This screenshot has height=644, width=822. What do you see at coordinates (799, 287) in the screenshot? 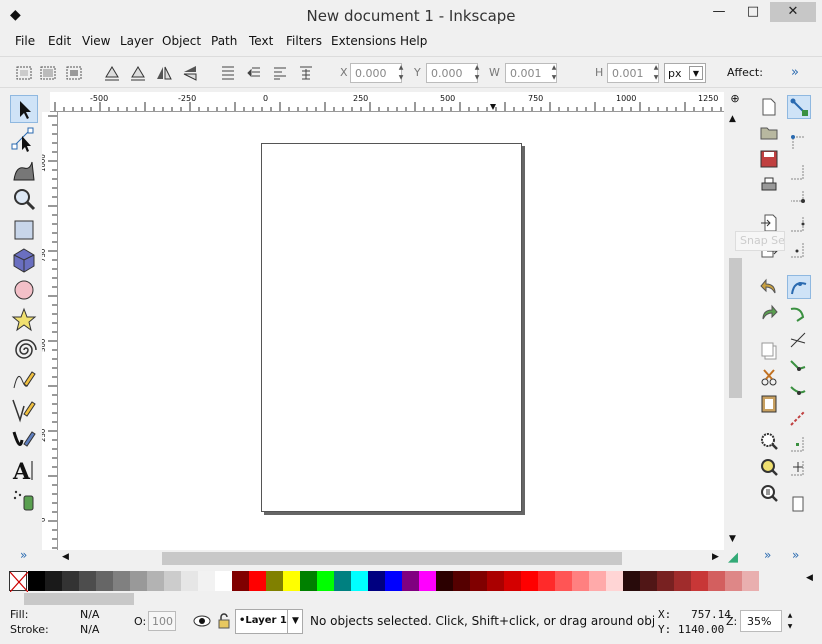
I see `snap-nodes-button` at bounding box center [799, 287].